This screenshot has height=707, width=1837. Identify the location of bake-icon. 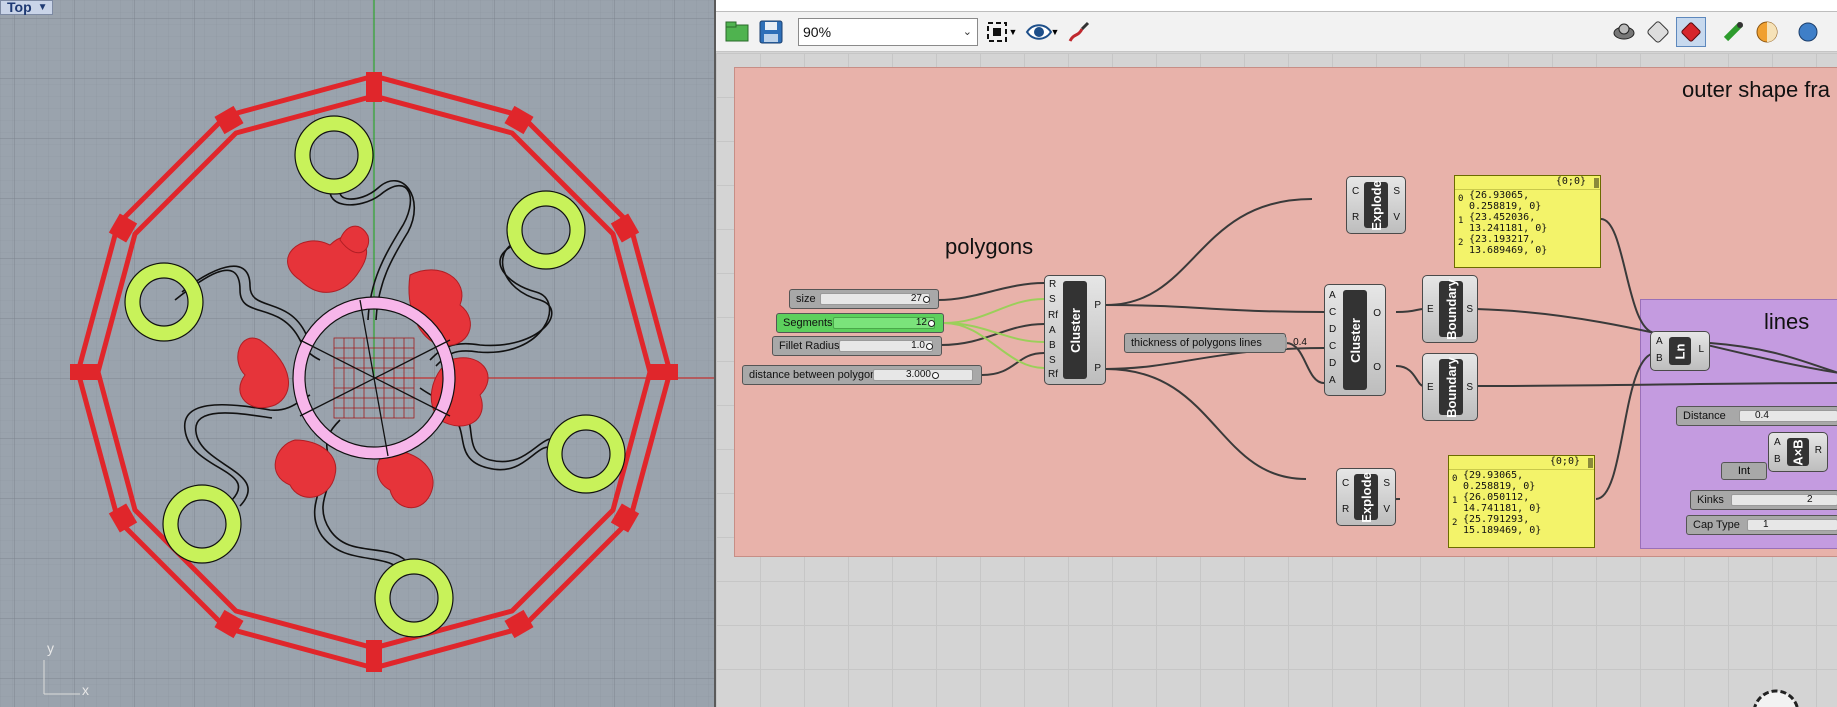
(1734, 32).